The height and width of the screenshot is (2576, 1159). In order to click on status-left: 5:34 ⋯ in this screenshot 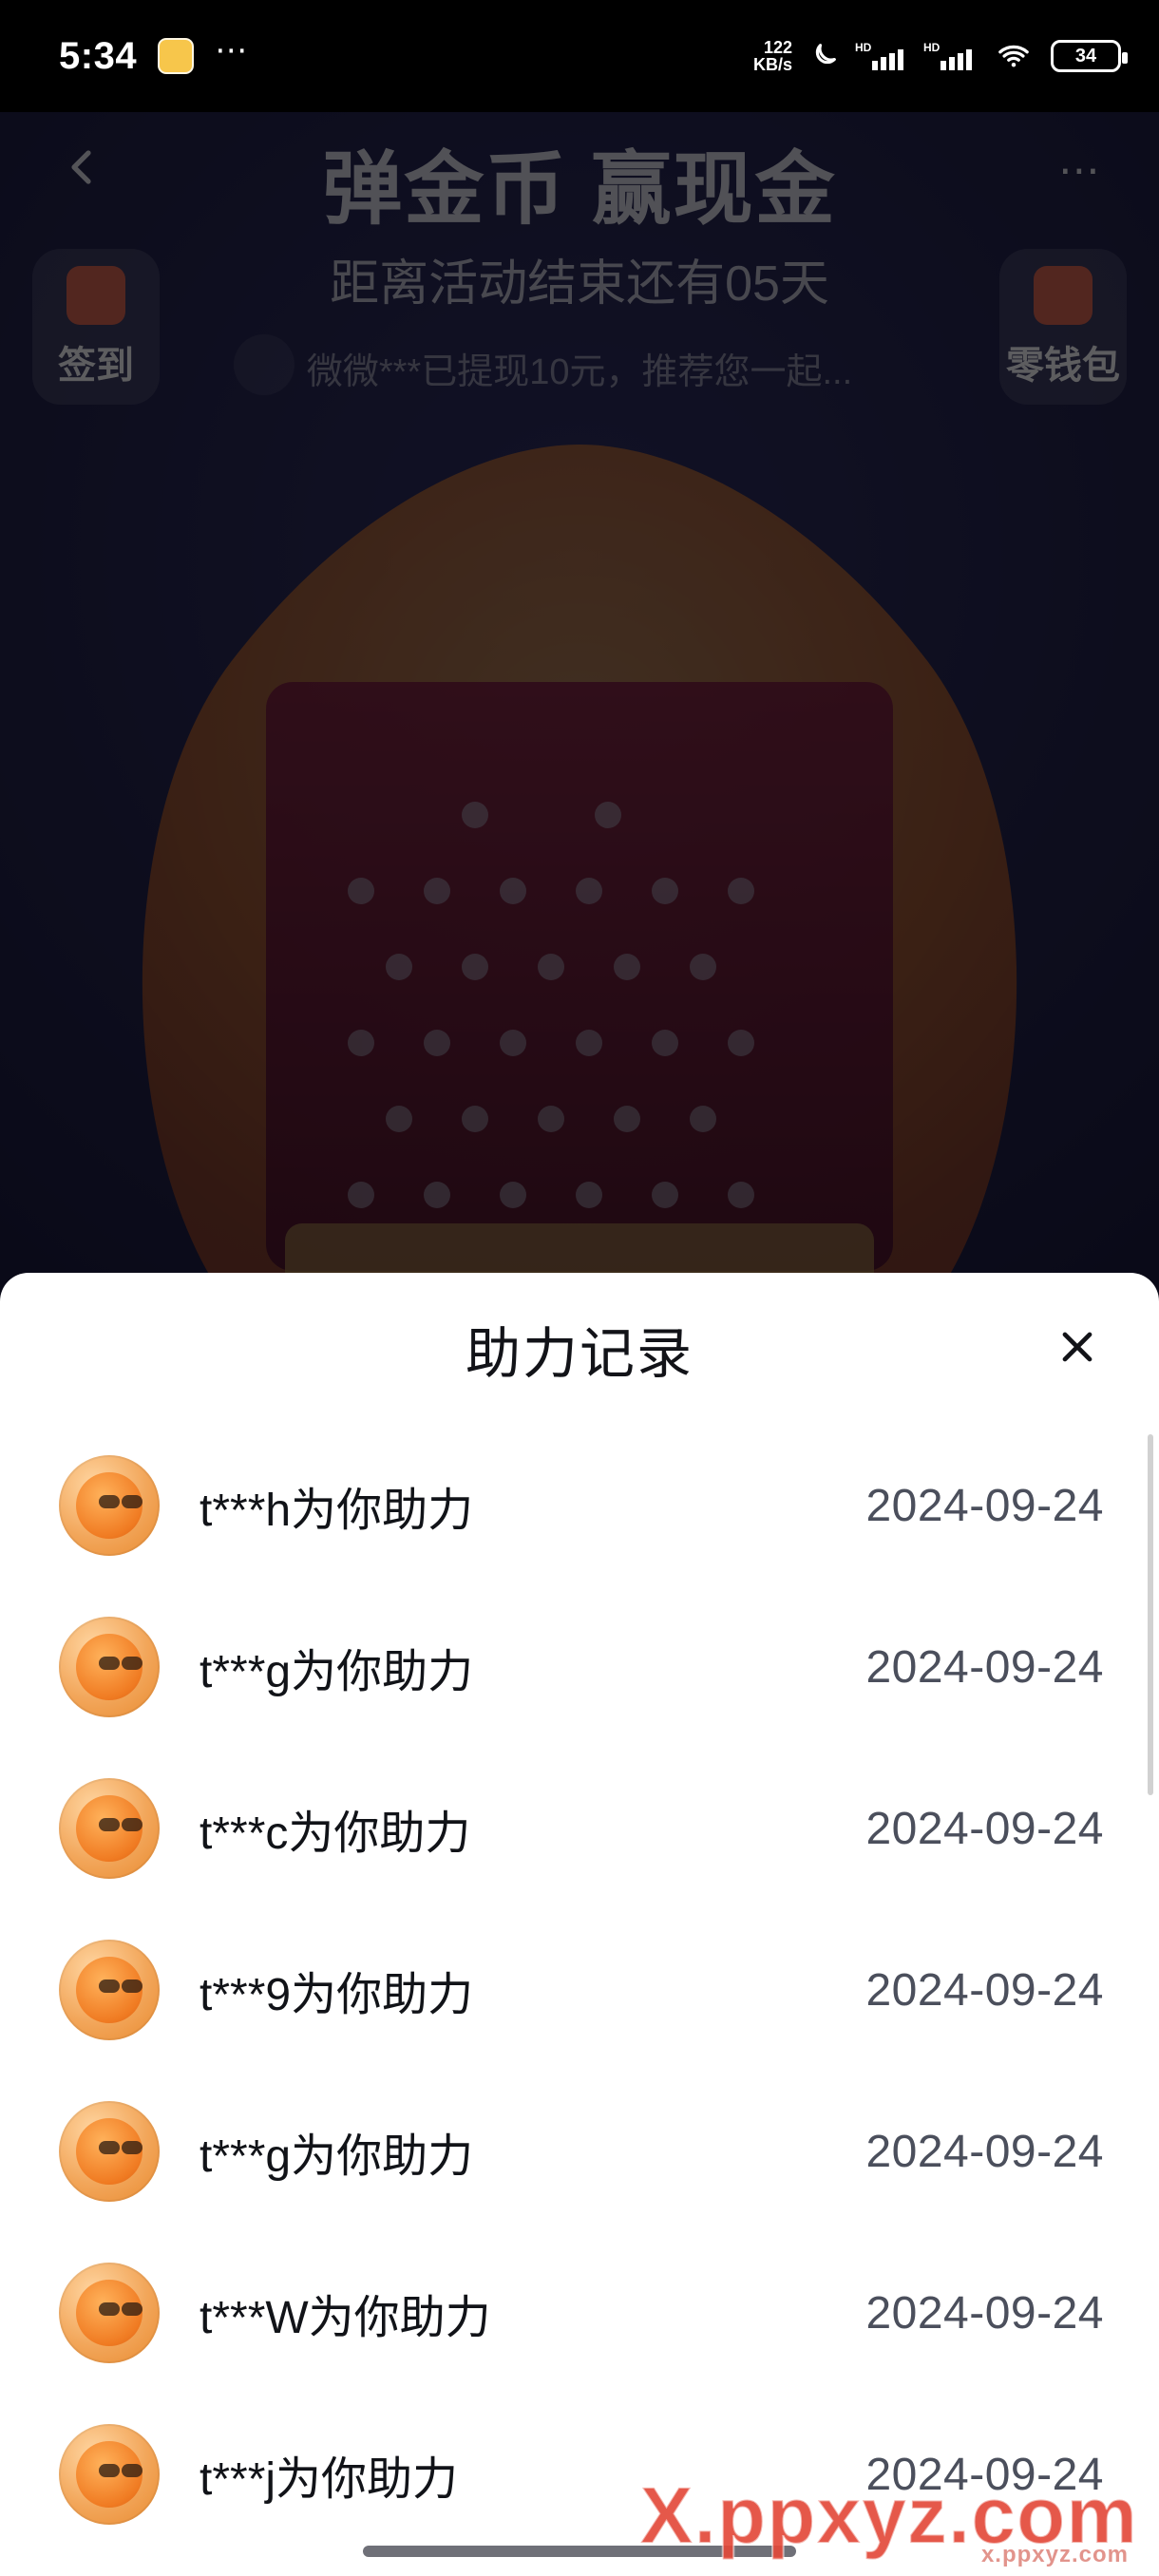, I will do `click(155, 55)`.